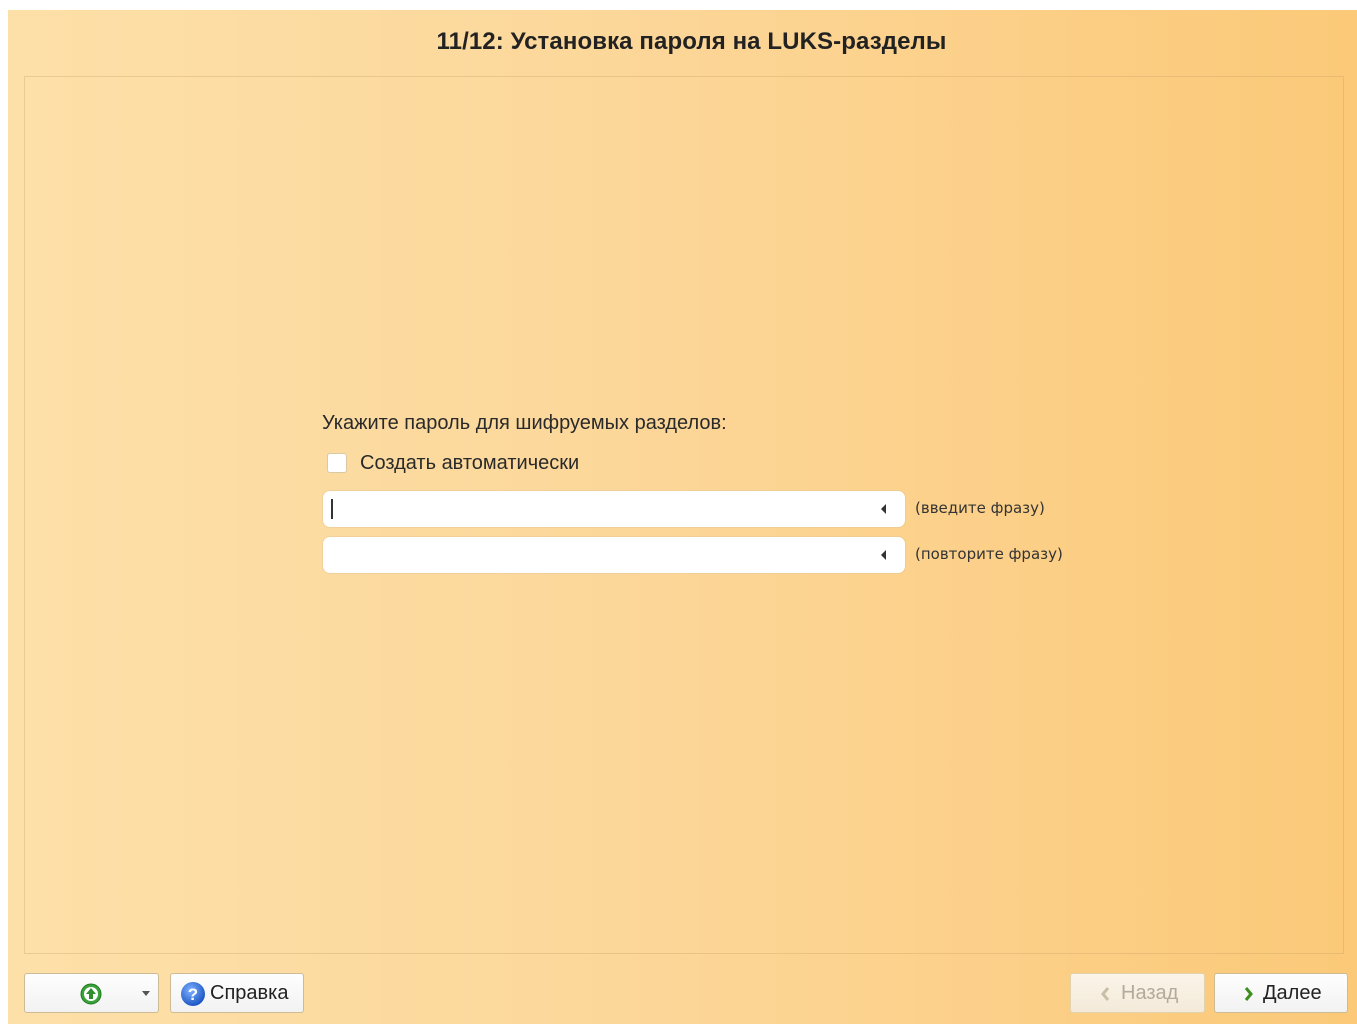 This screenshot has height=1024, width=1357. I want to click on question-mark-icon: ?, so click(193, 994).